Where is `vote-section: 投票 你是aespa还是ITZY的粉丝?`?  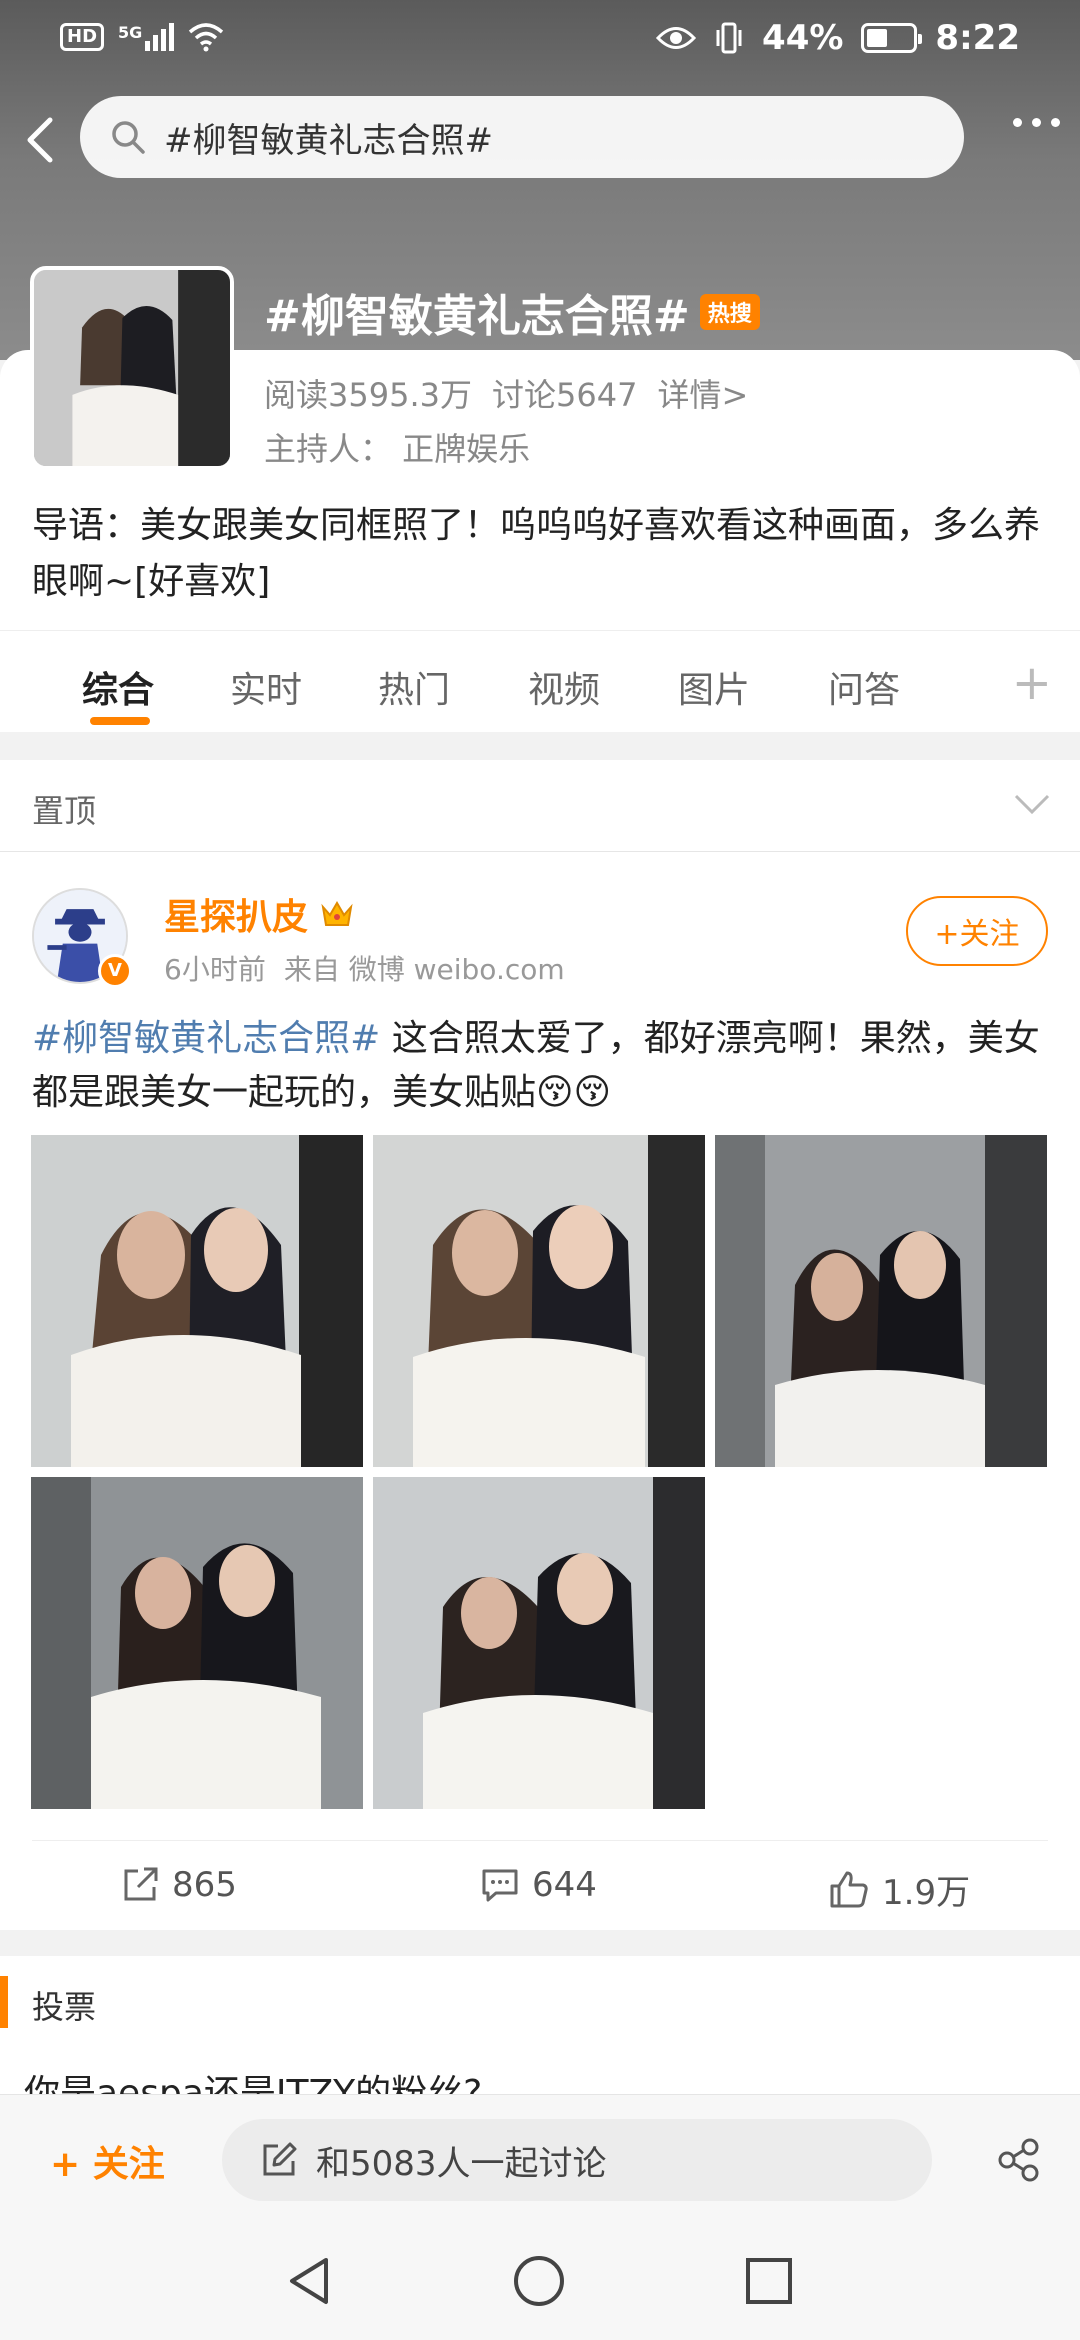
vote-section: 投票 你是aespa还是ITZY的粉丝? is located at coordinates (540, 2035).